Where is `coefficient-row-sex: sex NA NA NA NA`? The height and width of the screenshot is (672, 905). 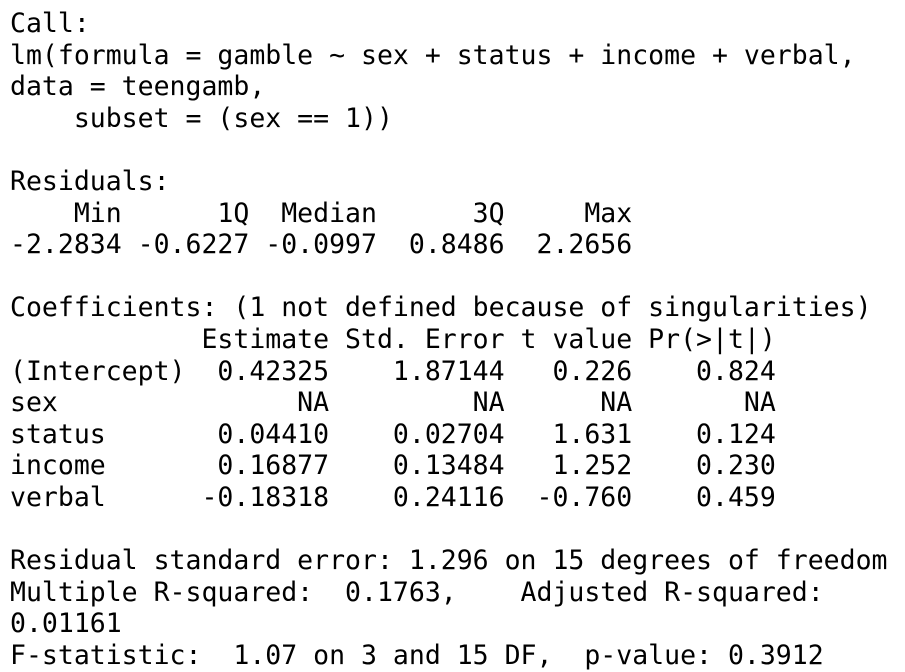
coefficient-row-sex: sex NA NA NA NA is located at coordinates (393, 403).